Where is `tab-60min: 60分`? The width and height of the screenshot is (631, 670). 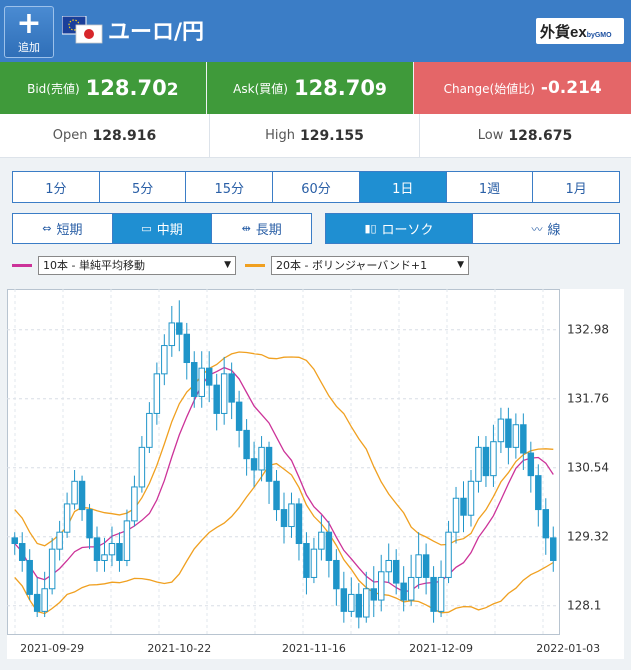 tab-60min: 60分 is located at coordinates (316, 187).